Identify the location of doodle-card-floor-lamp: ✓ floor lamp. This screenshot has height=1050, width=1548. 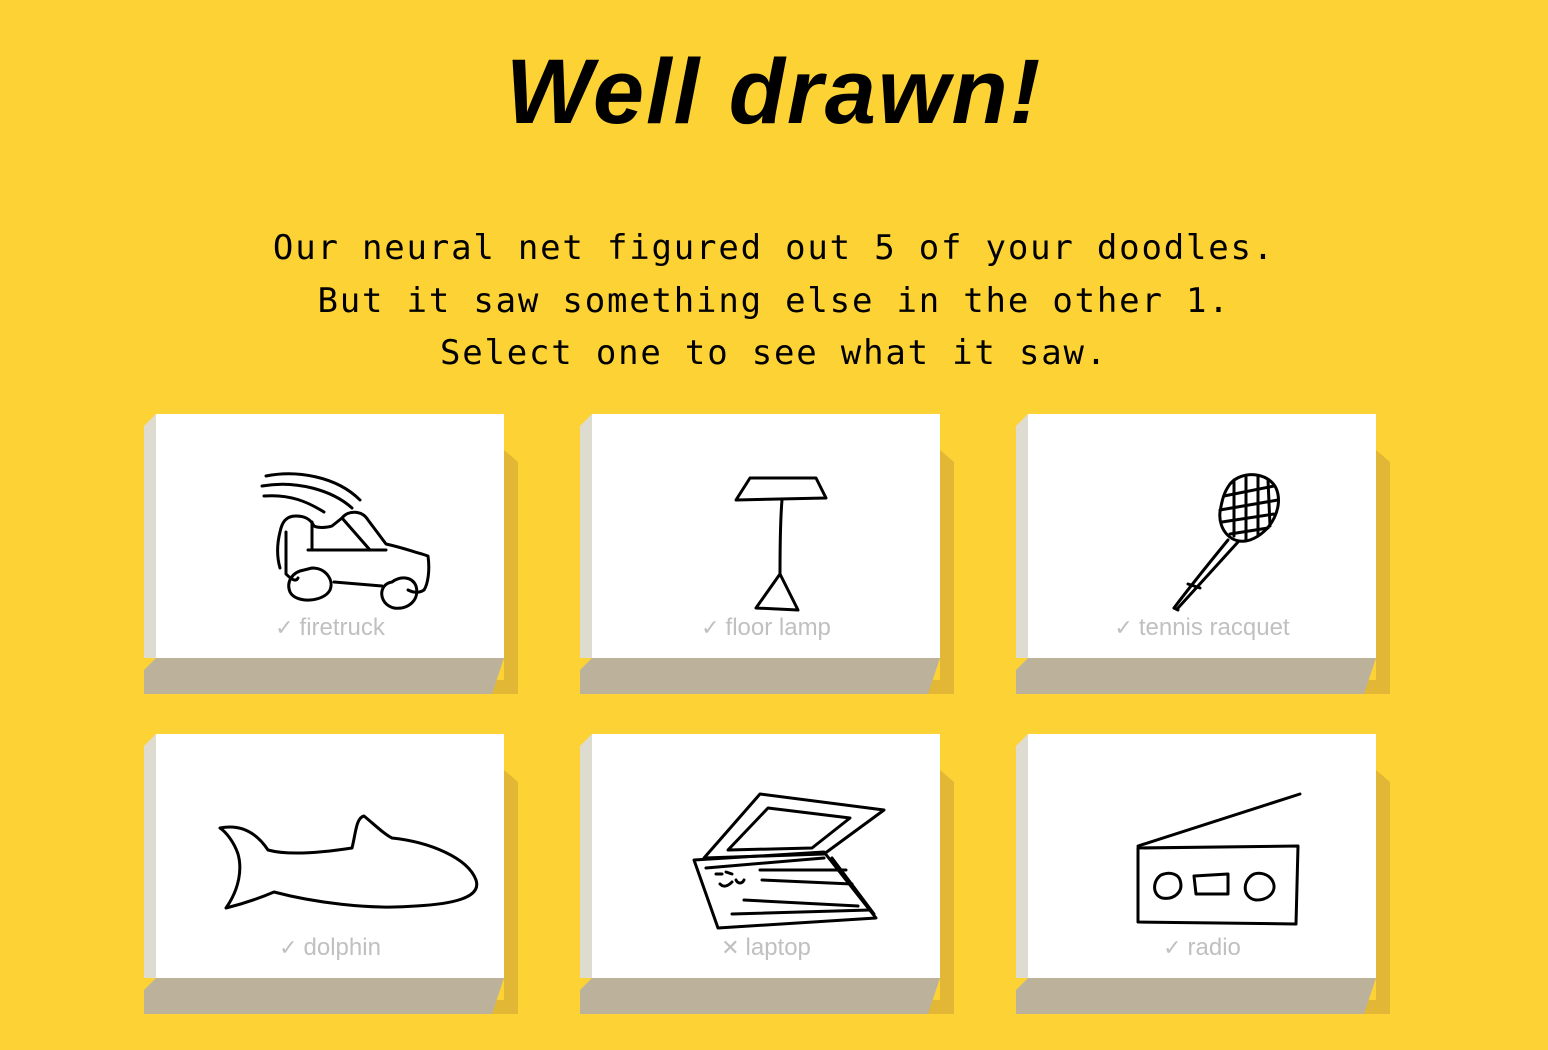
(767, 554).